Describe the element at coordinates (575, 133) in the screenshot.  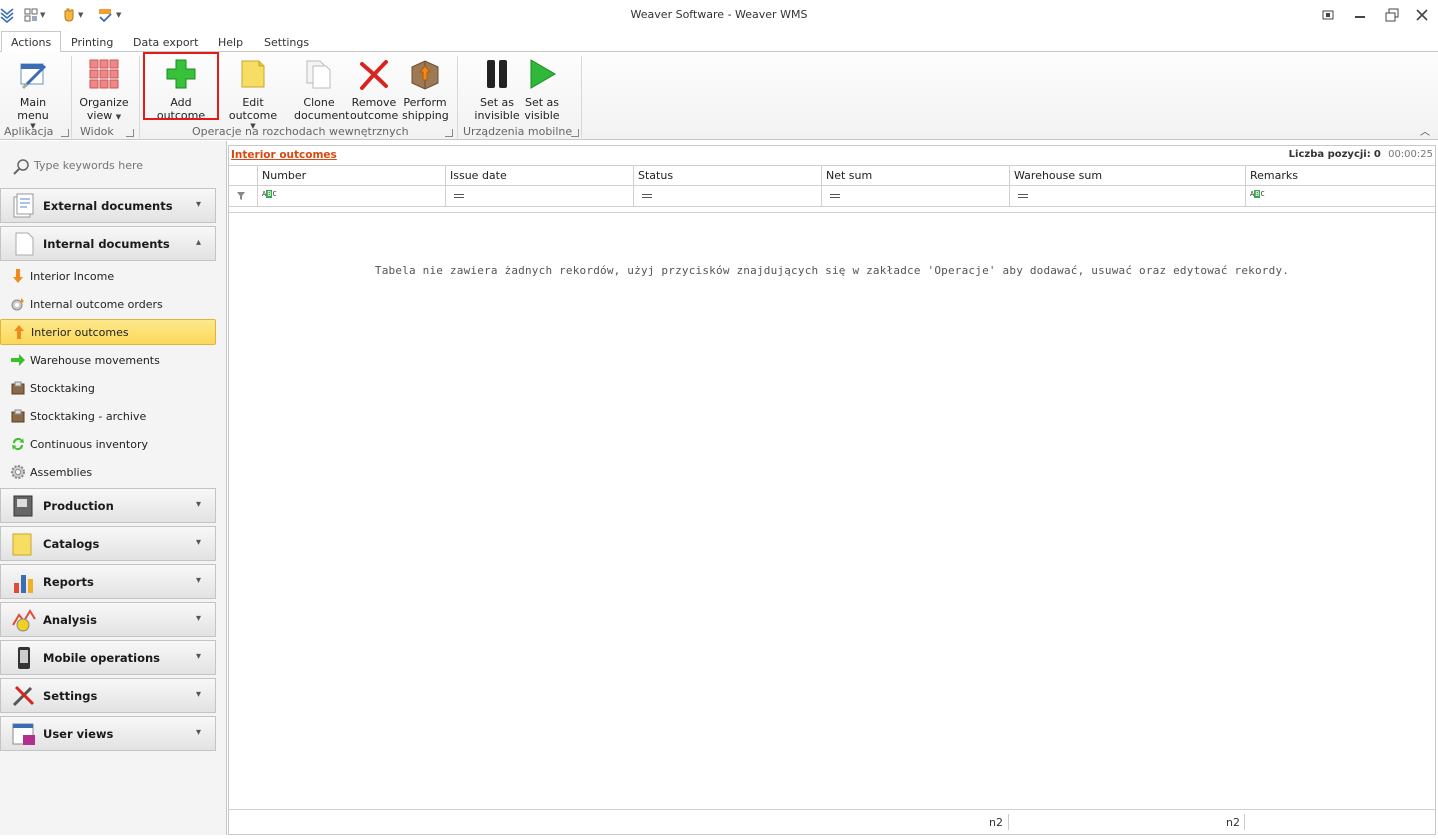
I see `group-launcher-urzadzenia` at that location.